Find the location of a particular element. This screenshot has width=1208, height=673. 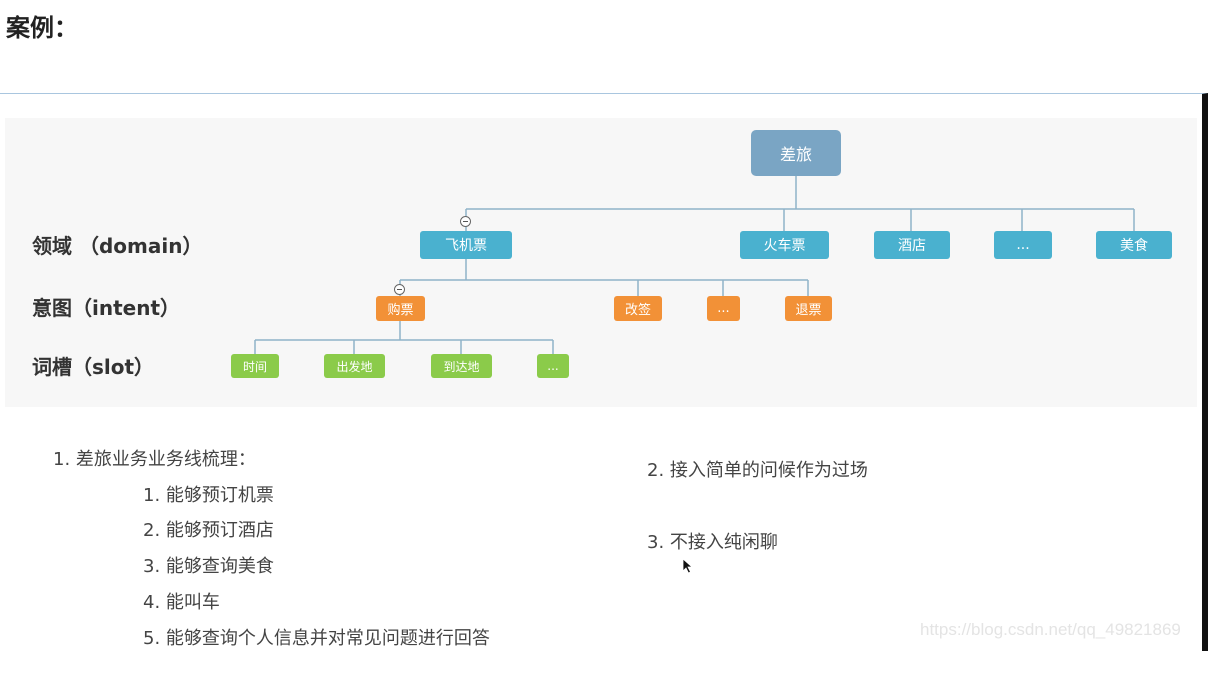

notes-sub-item: 5. 能够查询个人信息并对常见问题进行回答 is located at coordinates (316, 638).